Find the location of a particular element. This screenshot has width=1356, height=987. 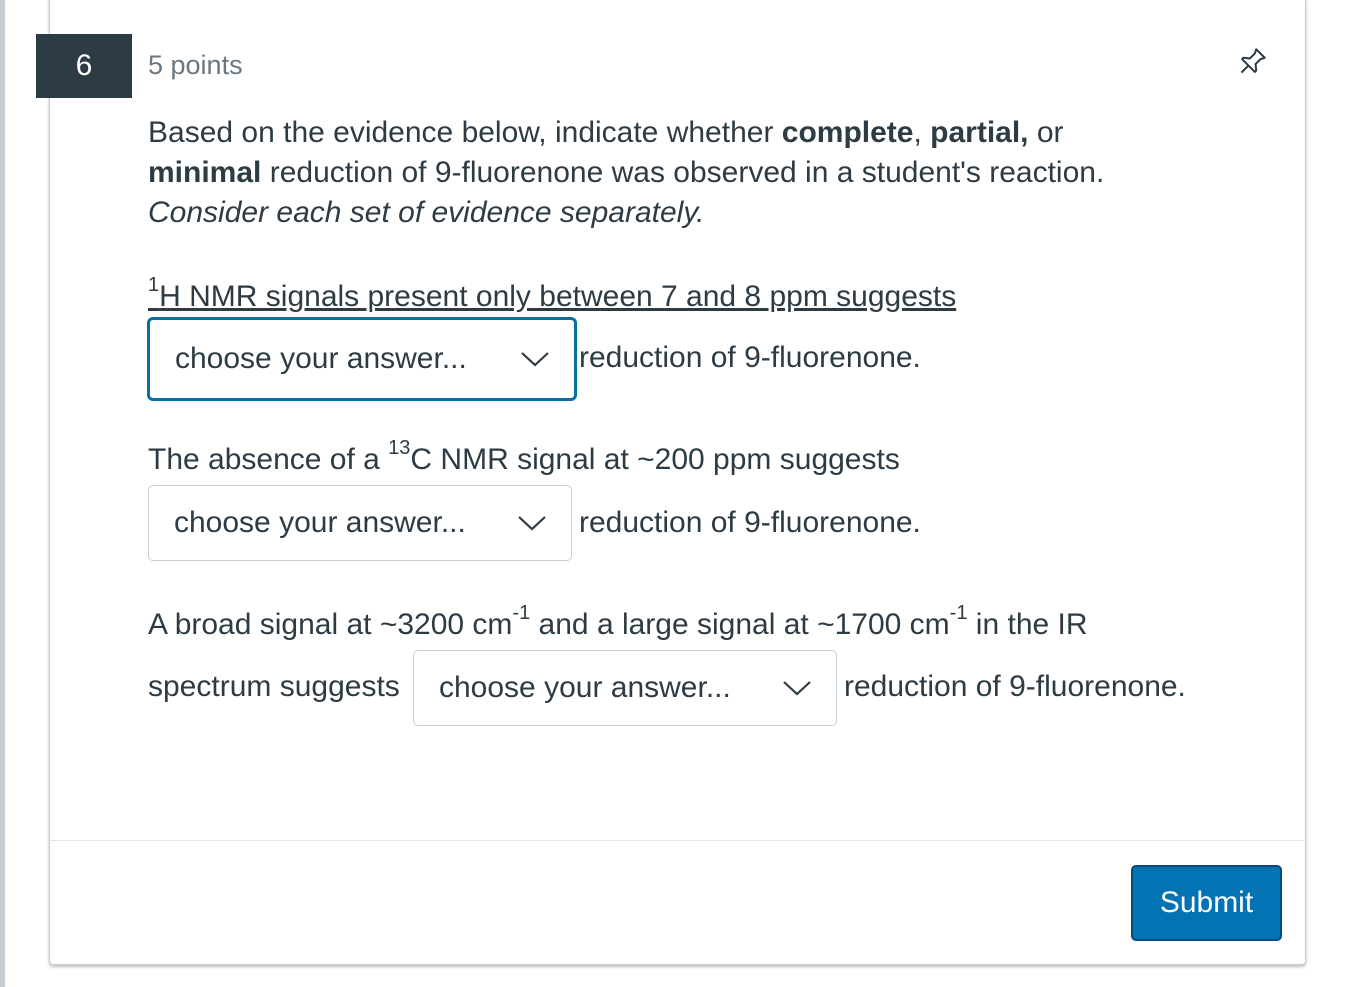

prompt-bold-complete: complete is located at coordinates (847, 132).